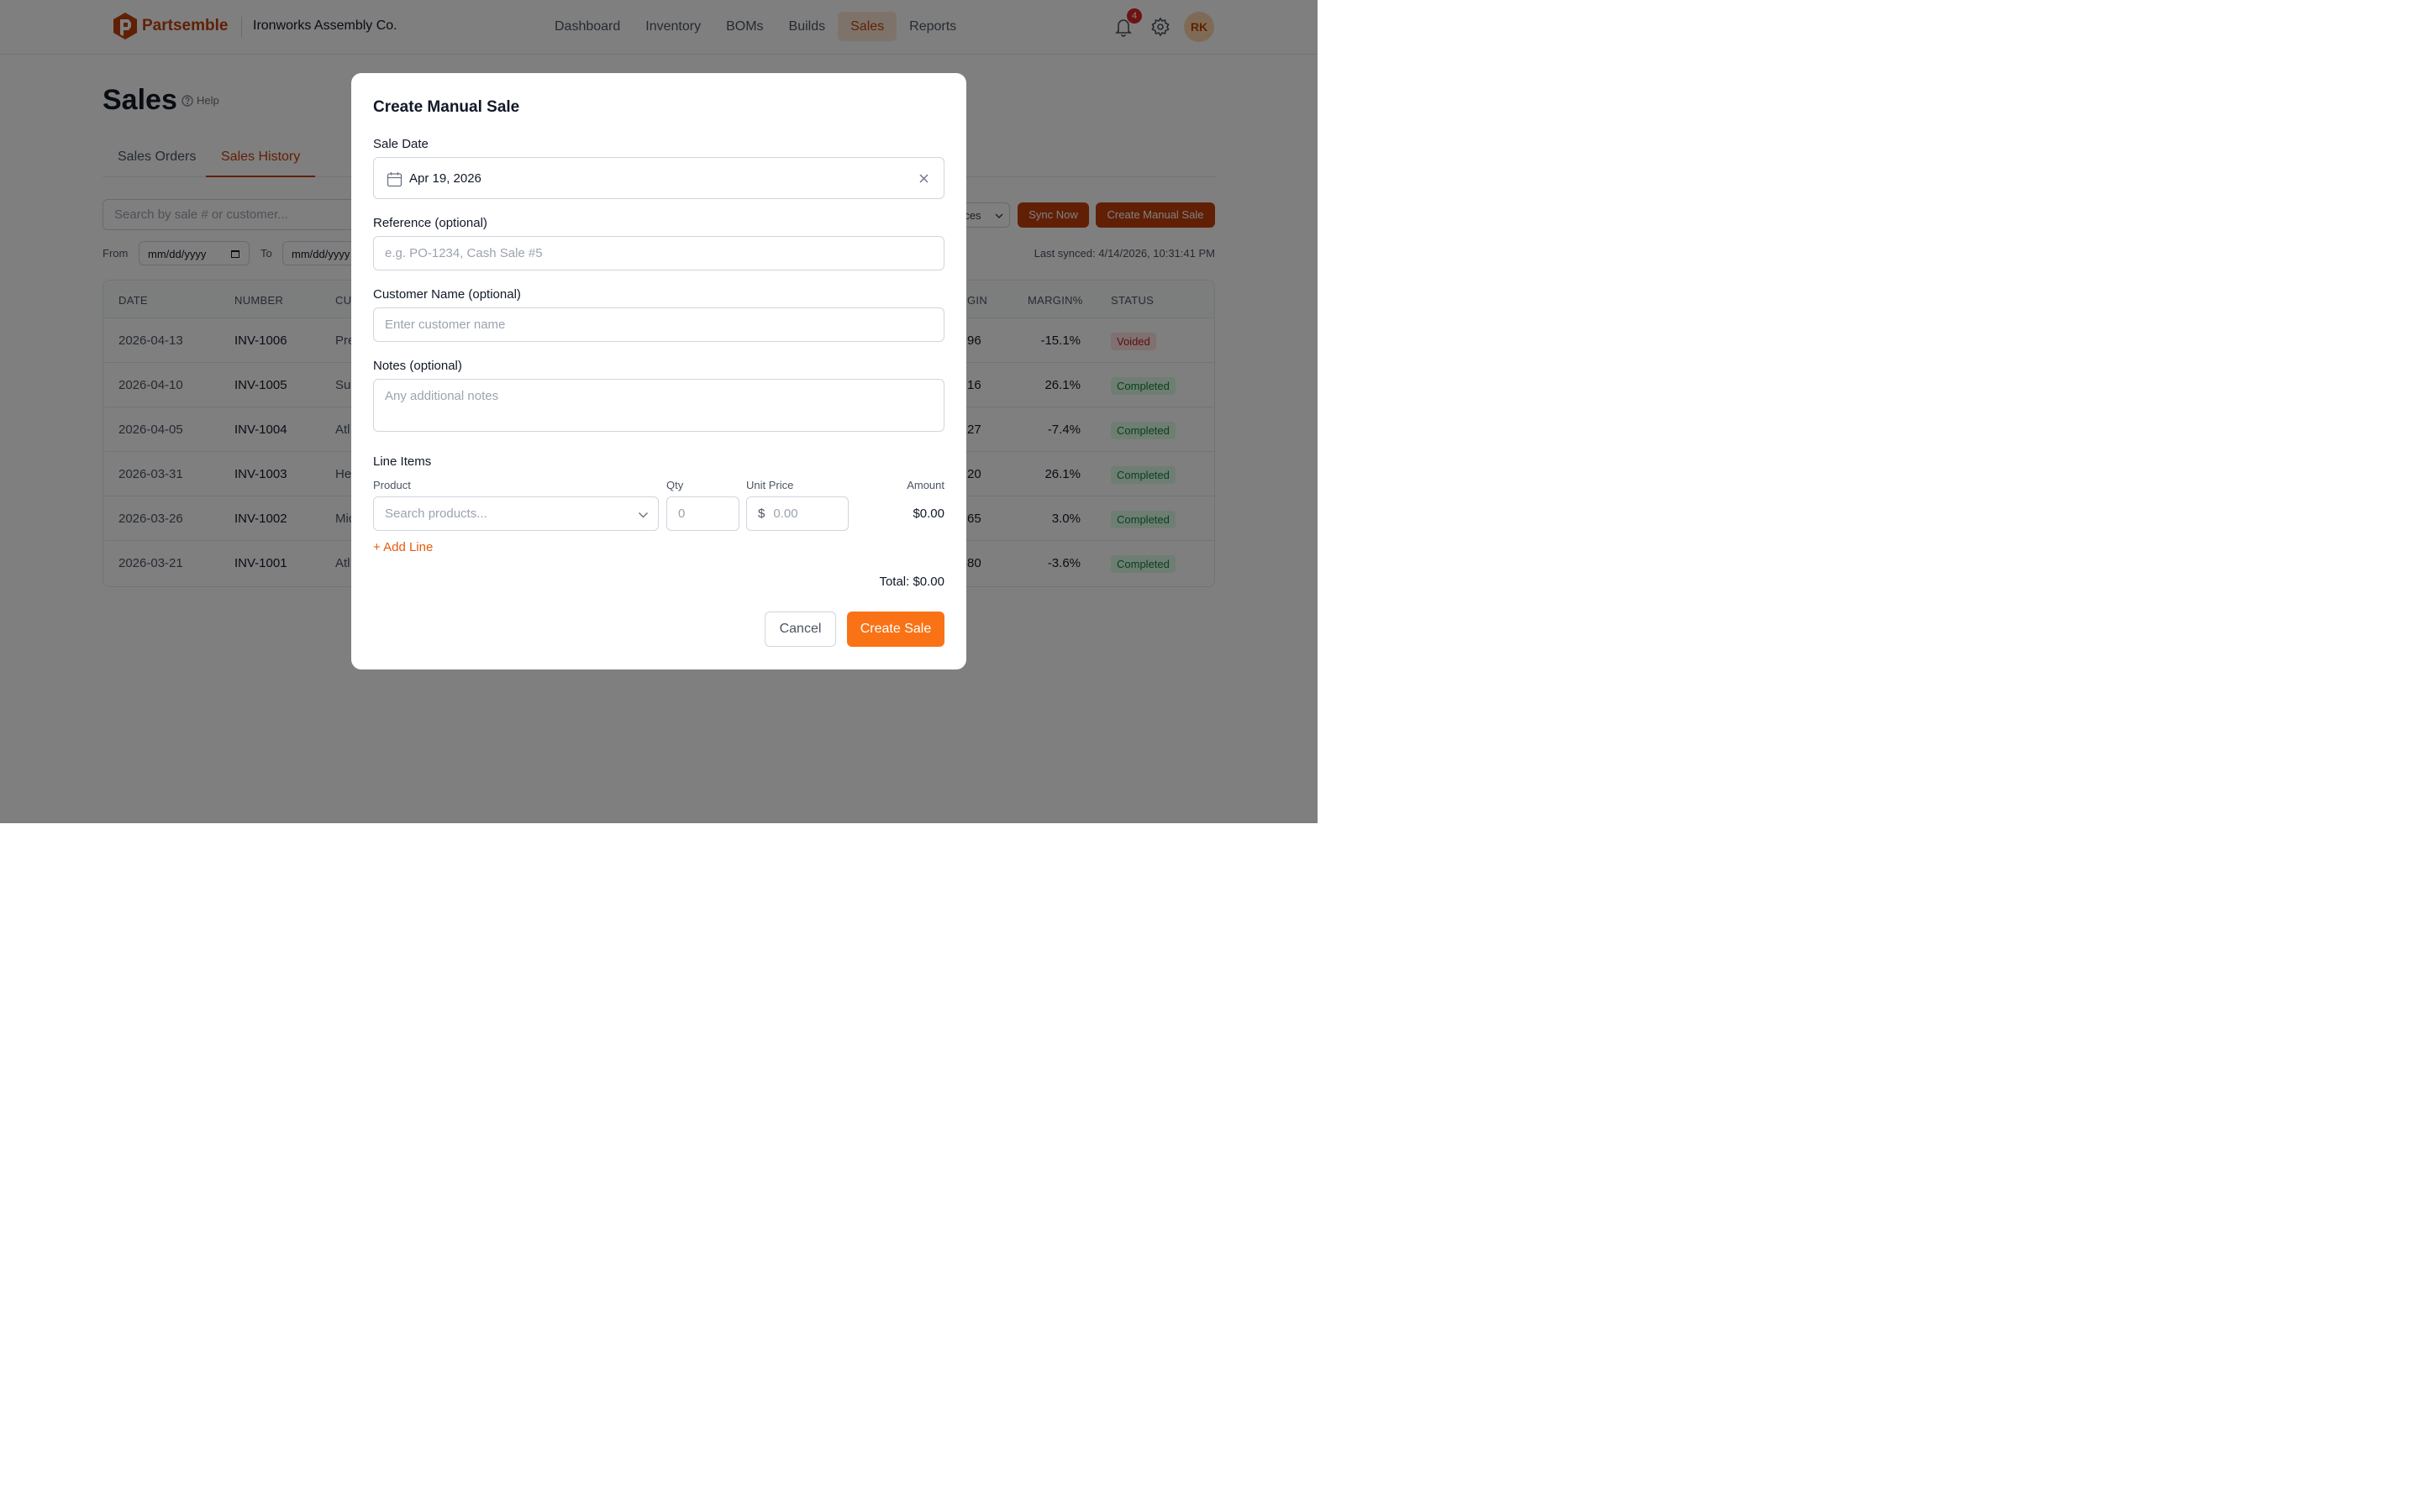  I want to click on chevron-down-icon, so click(643, 515).